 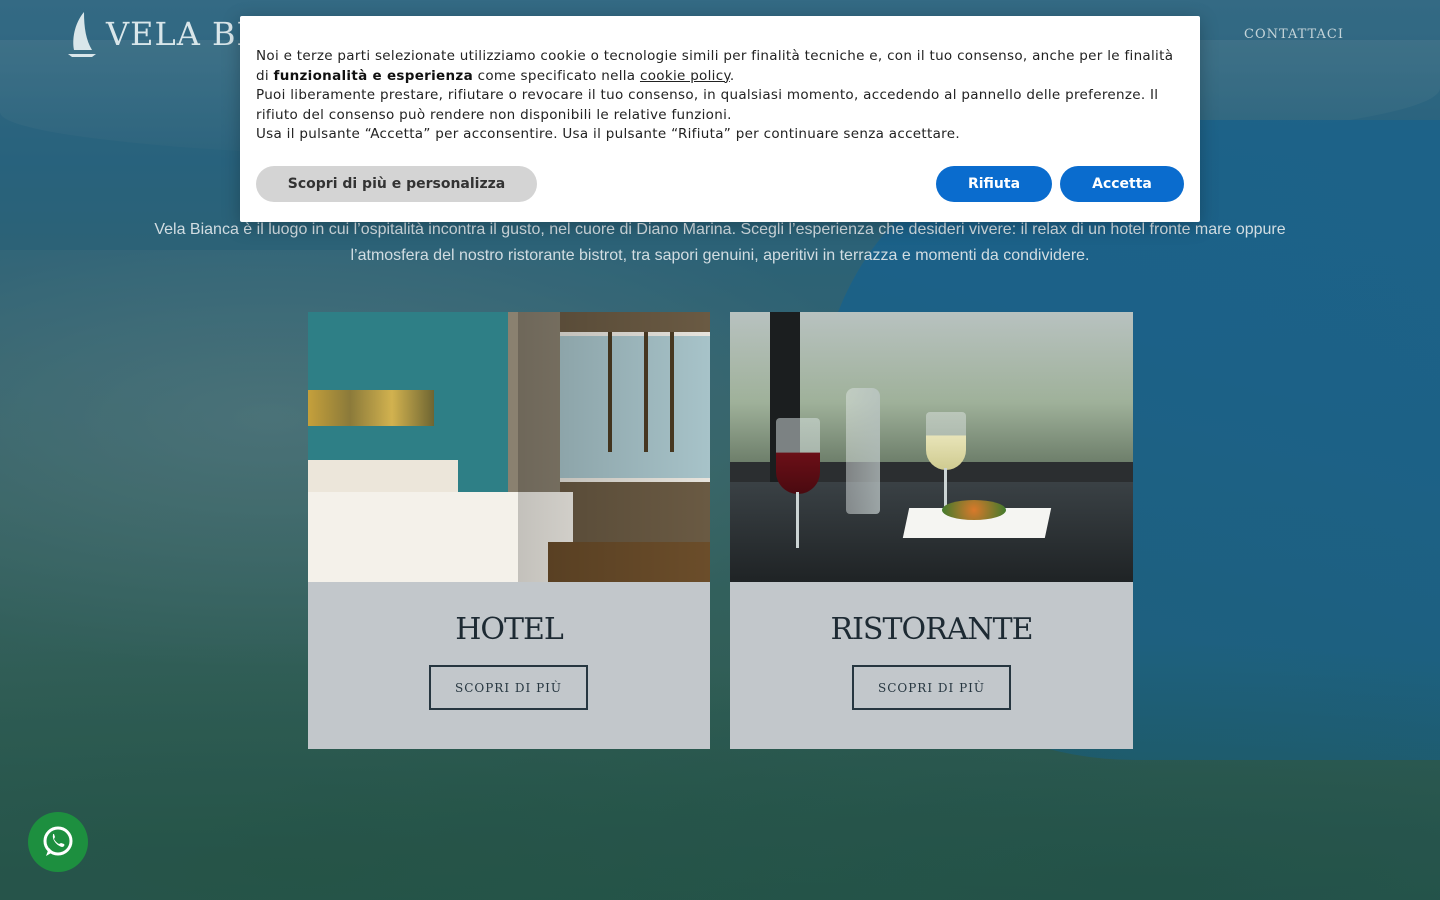 What do you see at coordinates (509, 447) in the screenshot?
I see `hotel-room-image` at bounding box center [509, 447].